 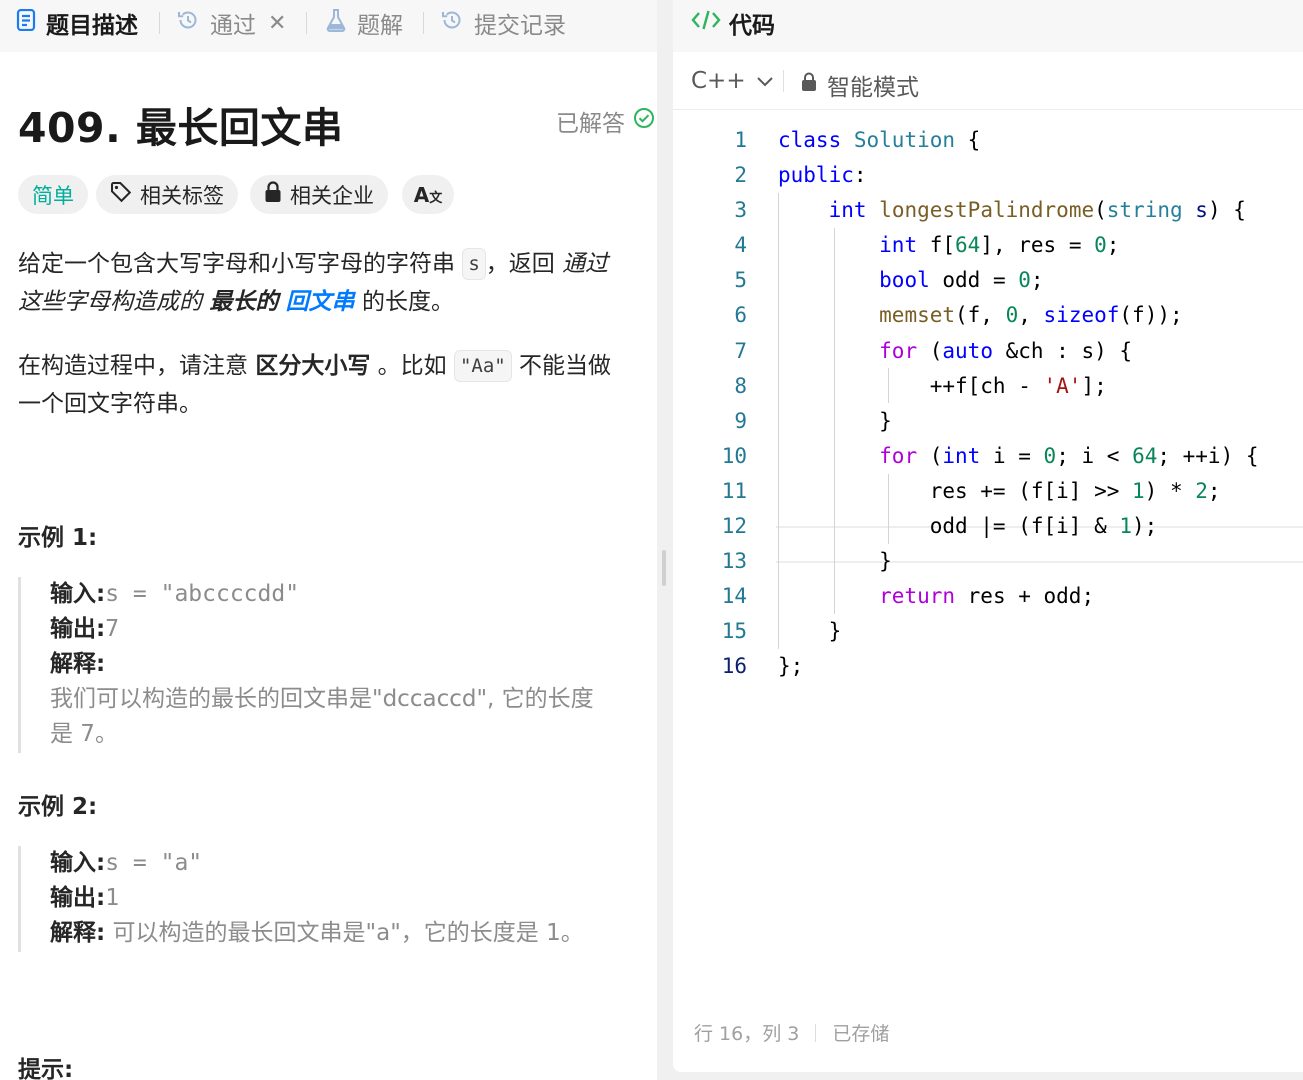 I want to click on related-companies-label: 相关企业, so click(x=332, y=195).